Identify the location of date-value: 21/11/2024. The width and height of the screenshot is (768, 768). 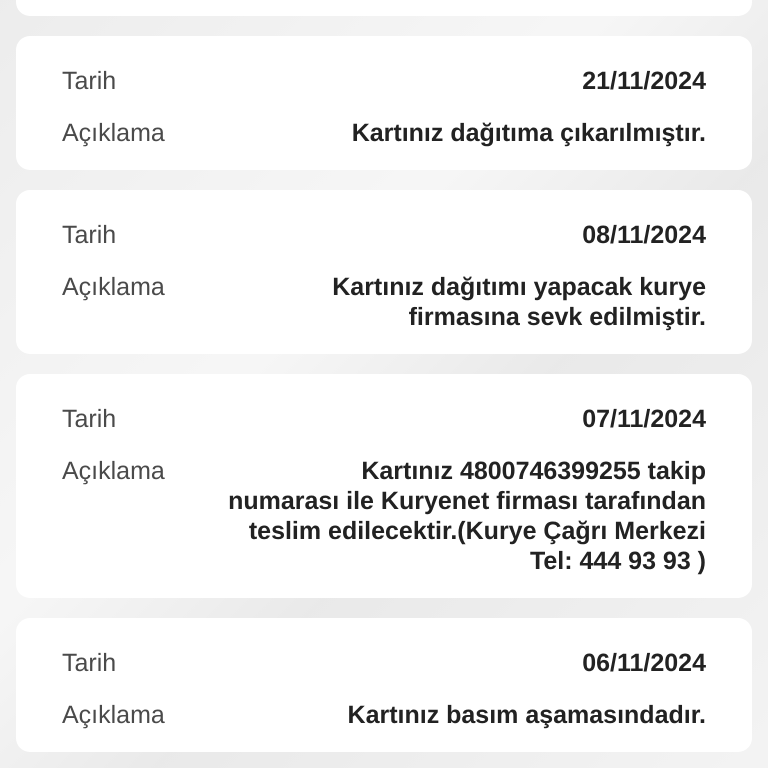
(644, 81).